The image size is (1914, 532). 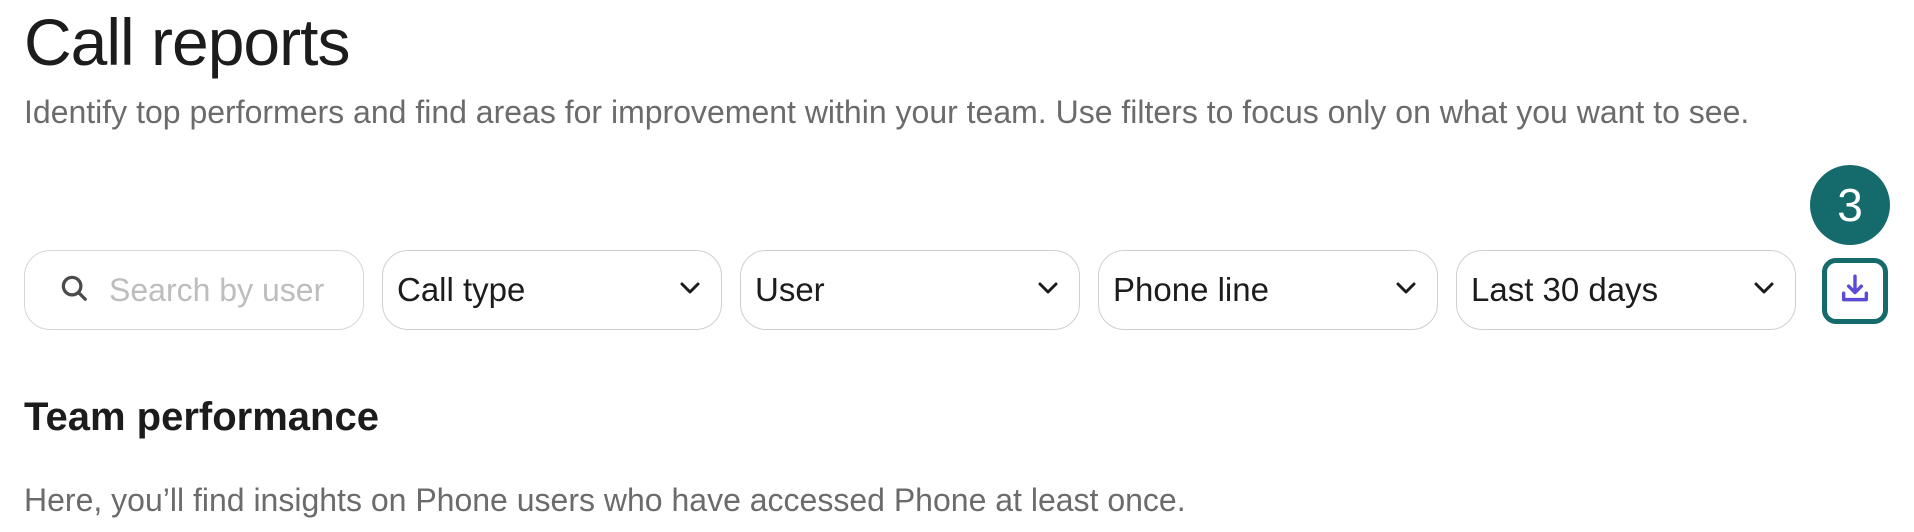 I want to click on download-button, so click(x=1855, y=291).